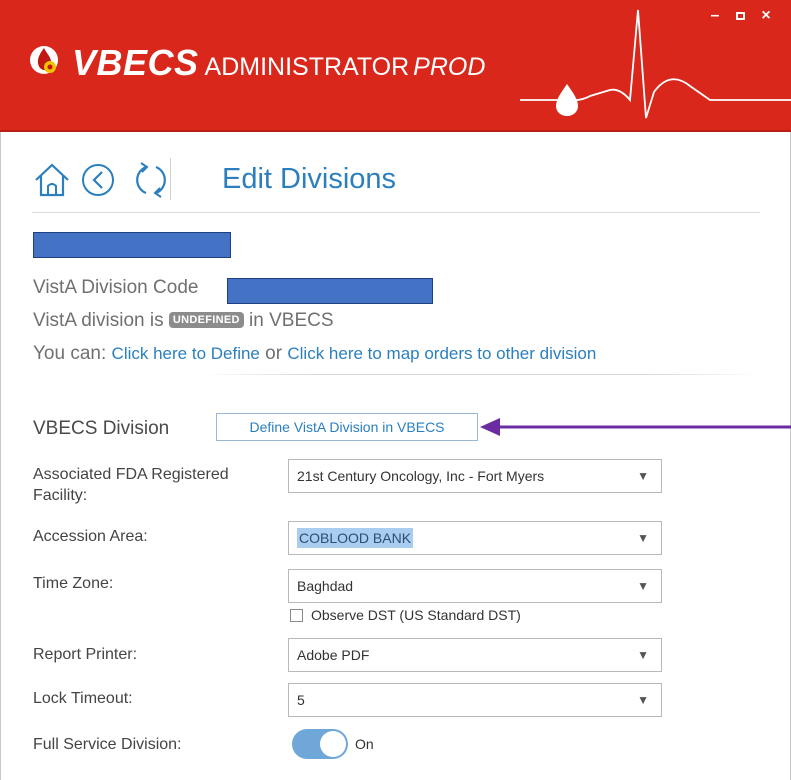 The width and height of the screenshot is (791, 780). I want to click on time-zone-label: Time Zone:, so click(73, 583).